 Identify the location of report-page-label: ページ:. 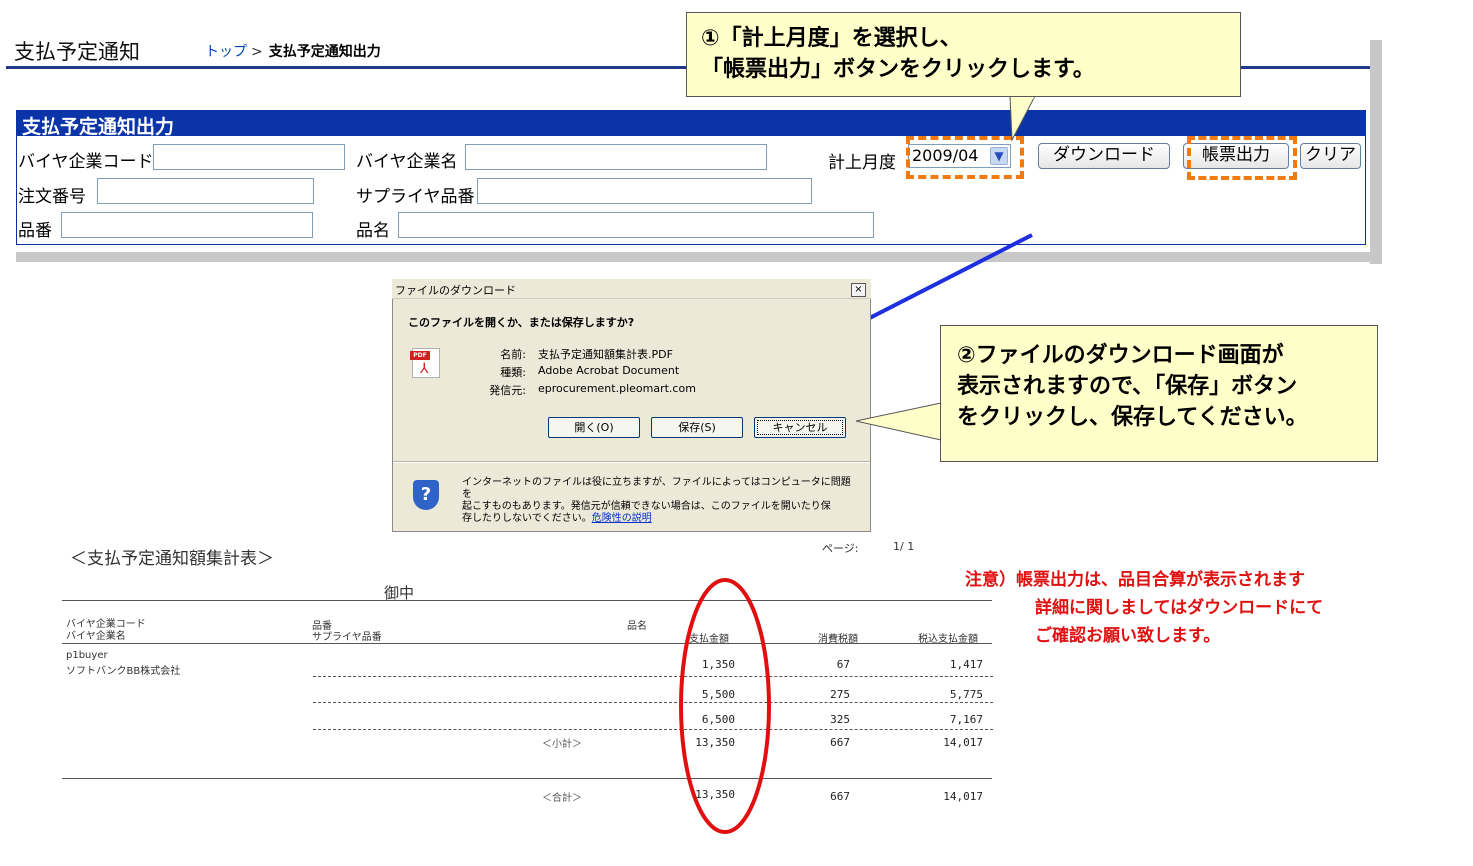
(840, 548).